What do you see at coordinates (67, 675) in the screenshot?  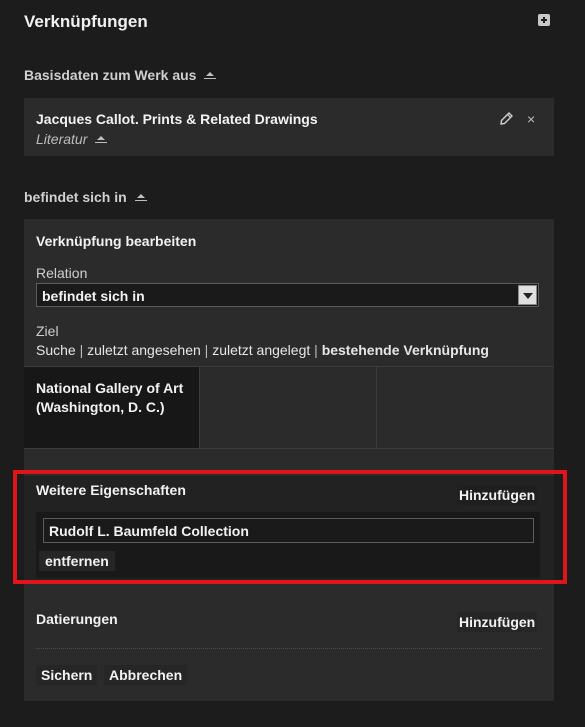 I see `save-button: Sichern` at bounding box center [67, 675].